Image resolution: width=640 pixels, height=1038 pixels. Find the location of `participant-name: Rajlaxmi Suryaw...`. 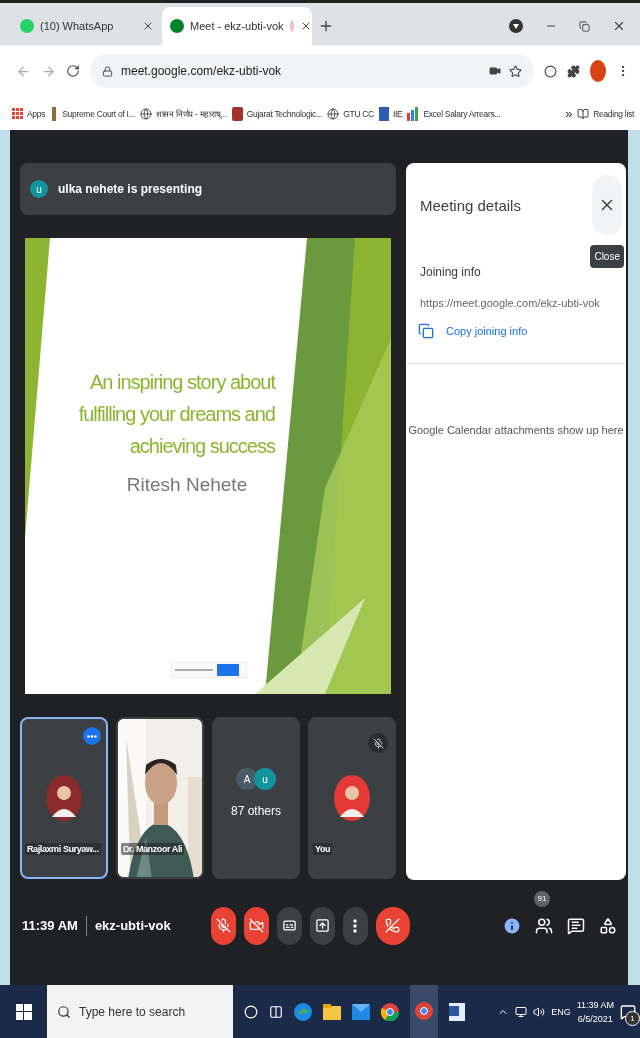

participant-name: Rajlaxmi Suryaw... is located at coordinates (63, 849).